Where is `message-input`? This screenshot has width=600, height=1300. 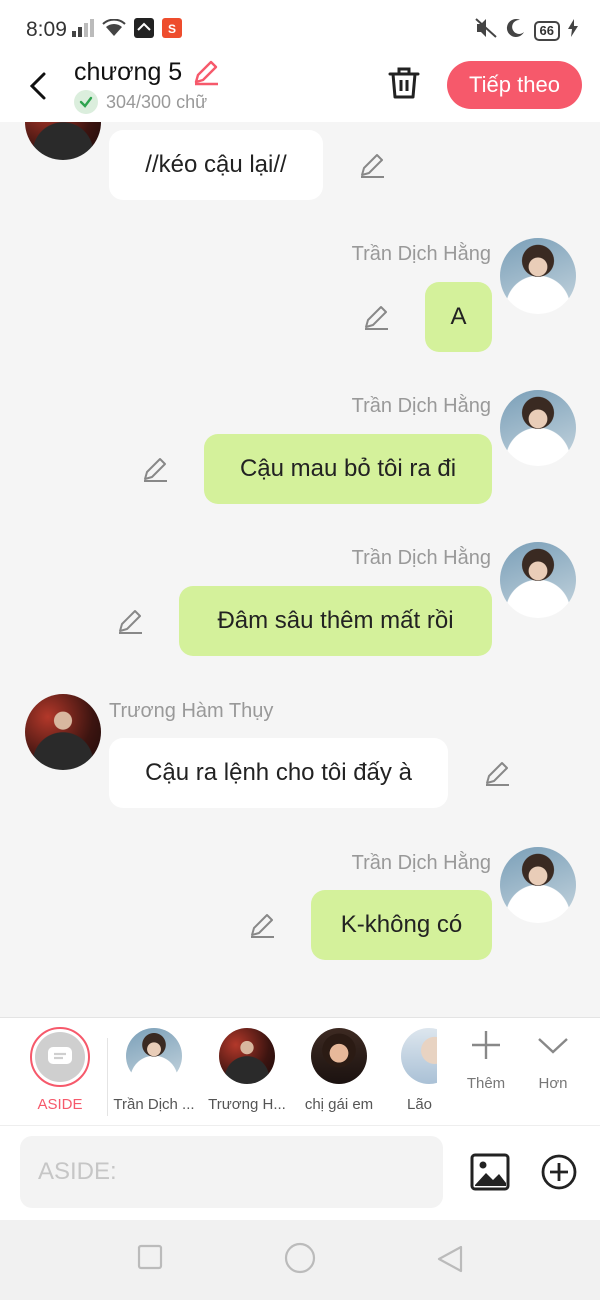 message-input is located at coordinates (231, 1172).